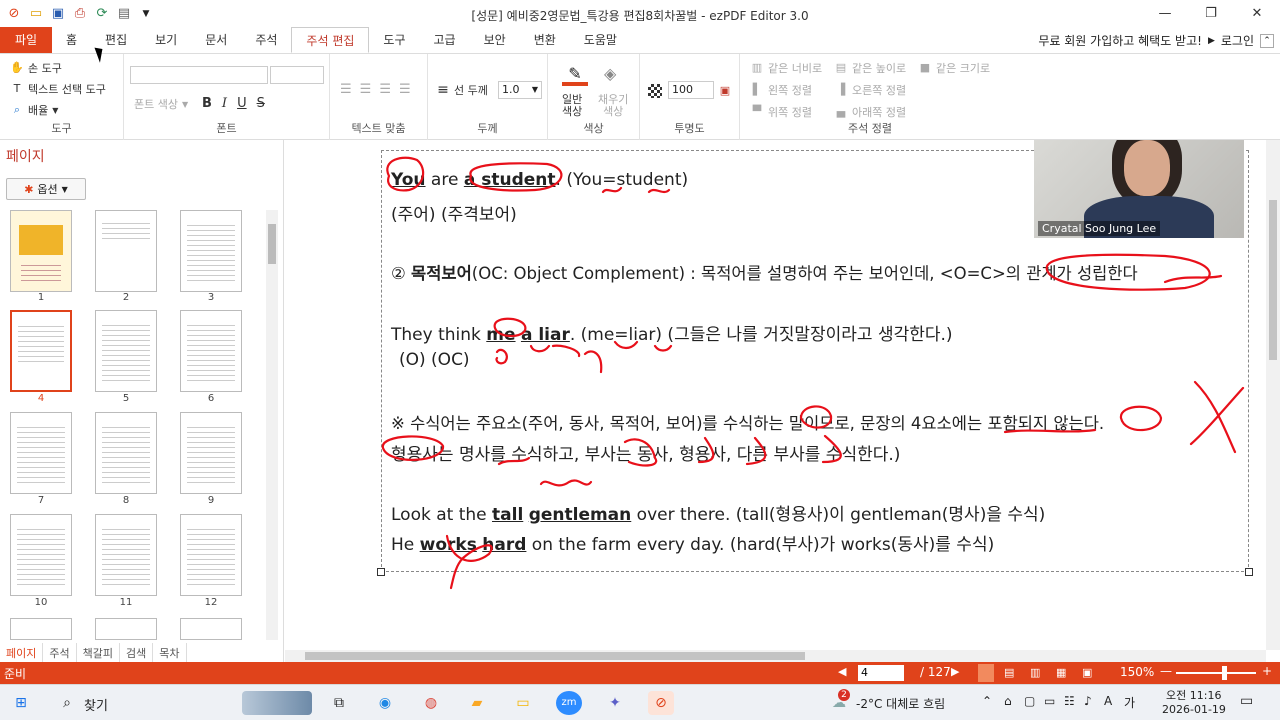  I want to click on sidebar-scrollbar, so click(272, 425).